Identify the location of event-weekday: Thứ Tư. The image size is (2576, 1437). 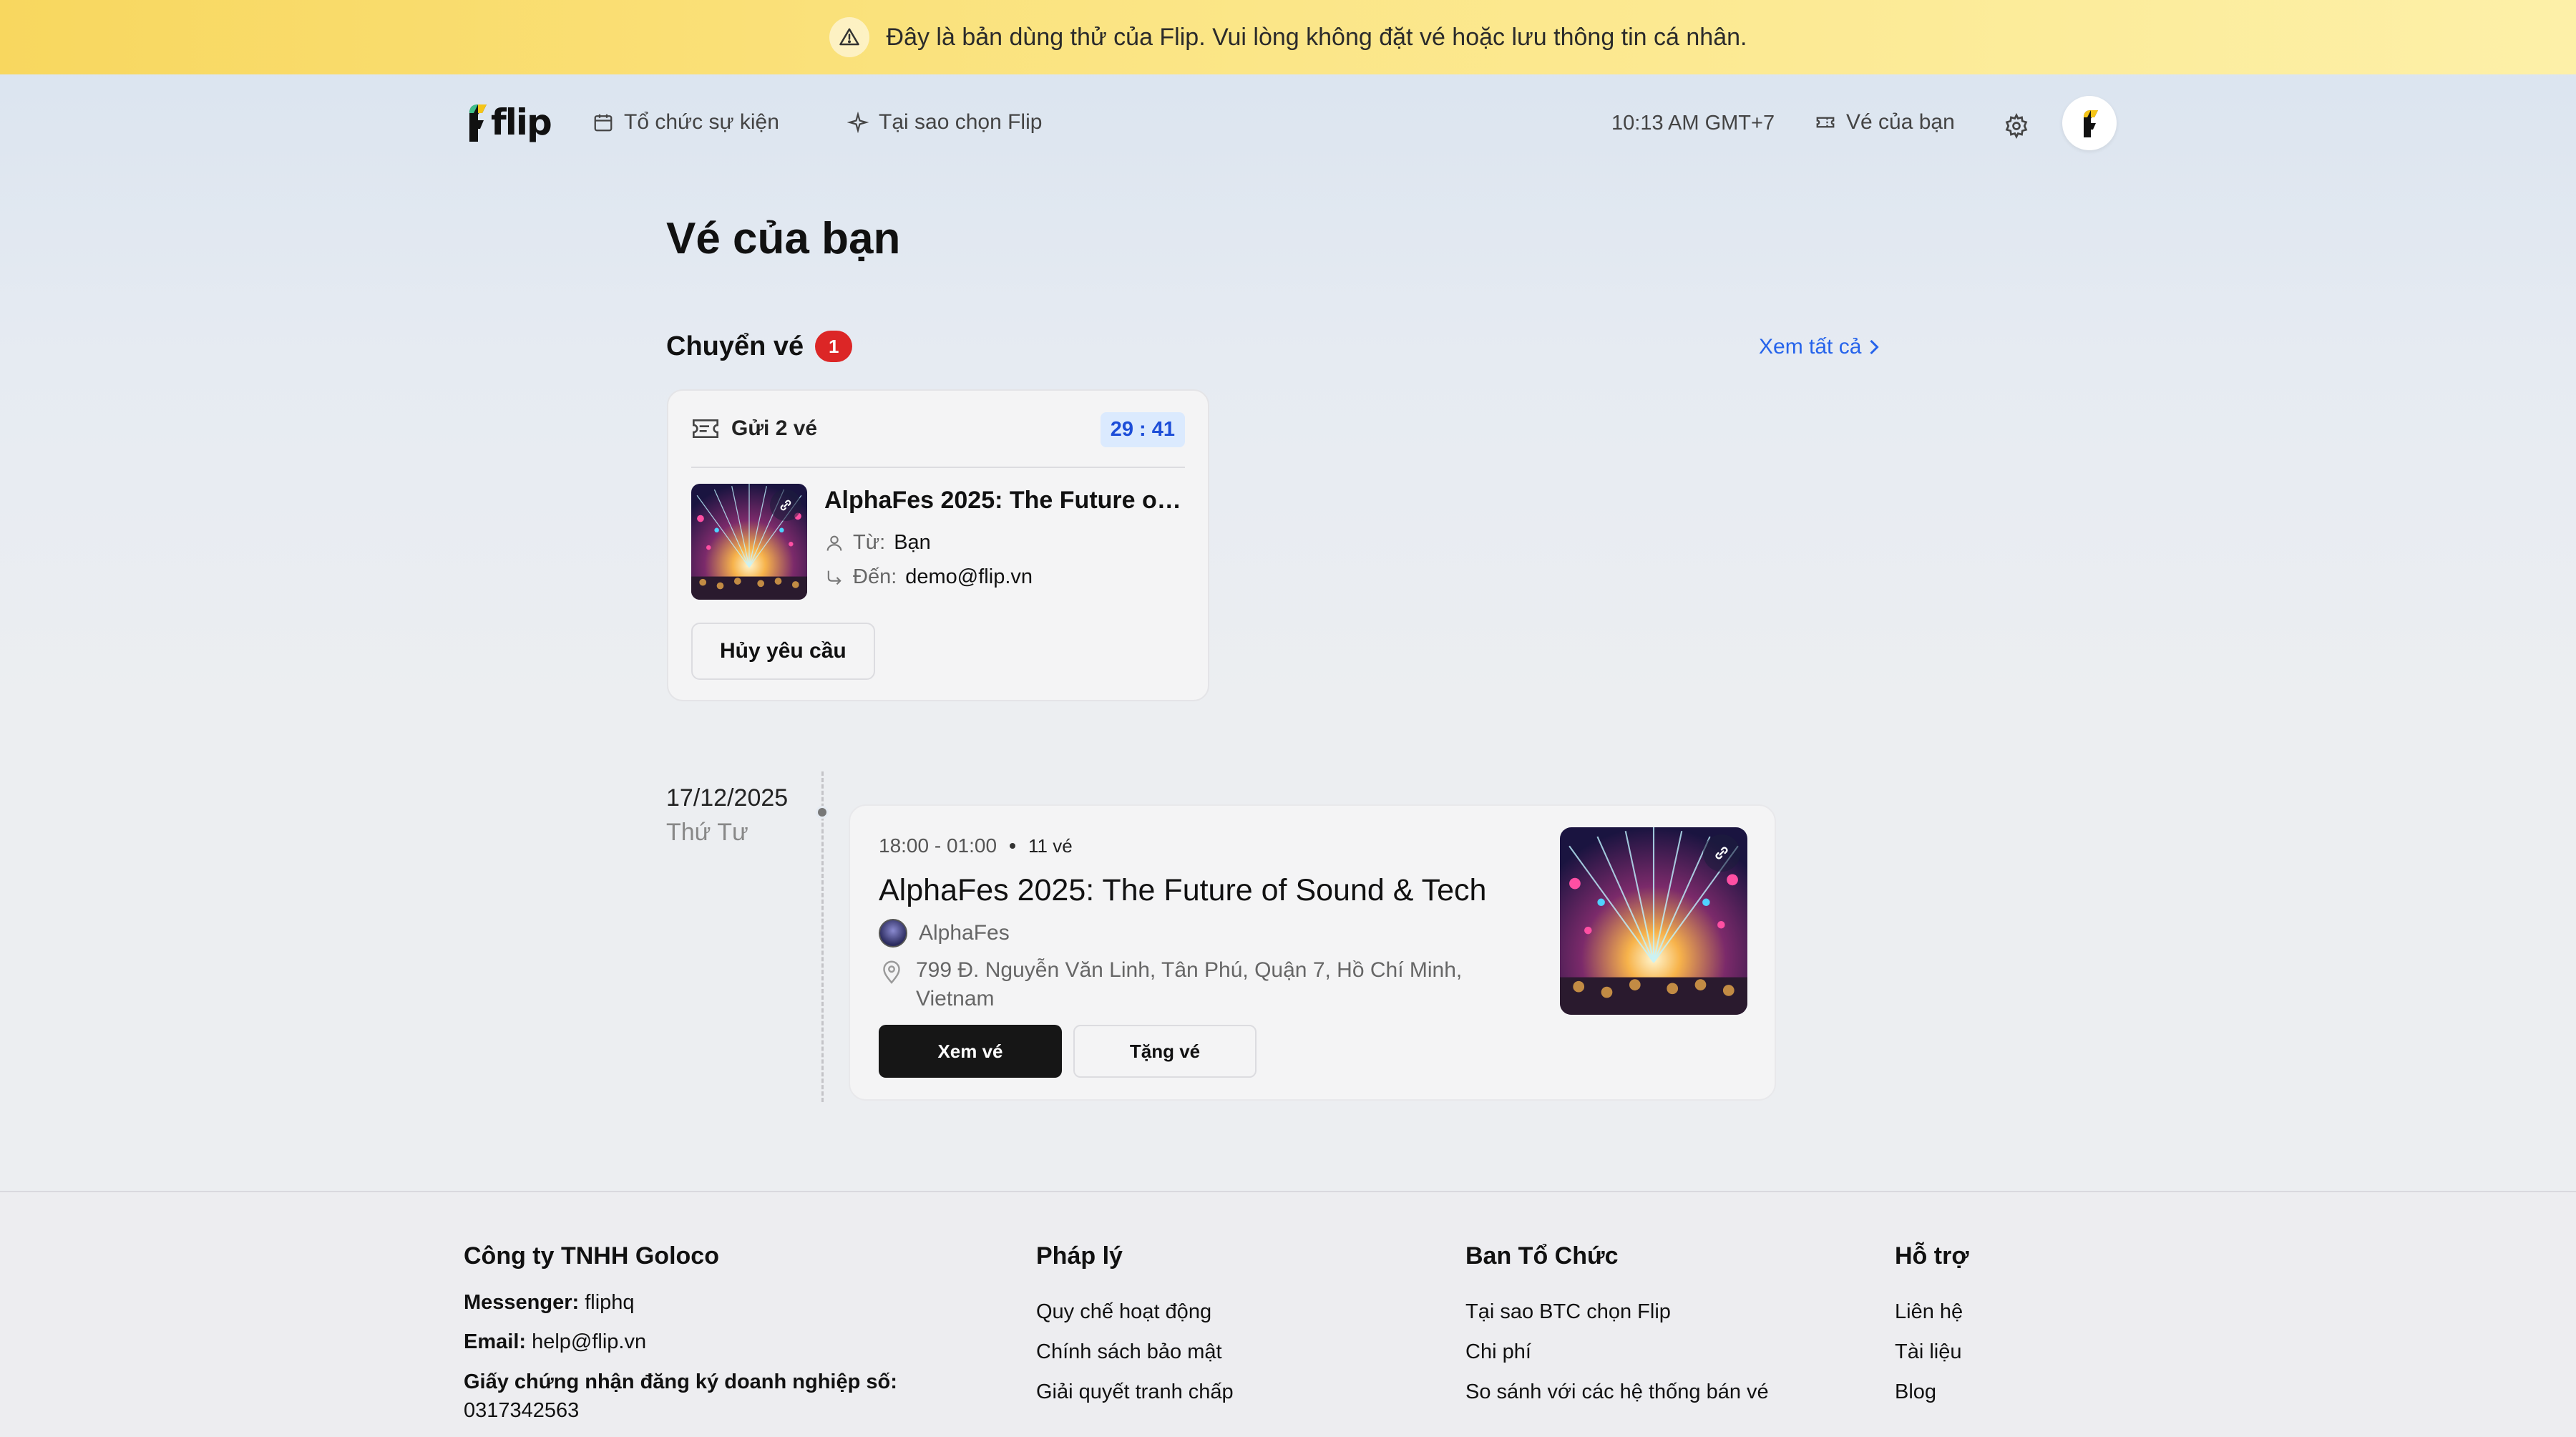
(707, 832).